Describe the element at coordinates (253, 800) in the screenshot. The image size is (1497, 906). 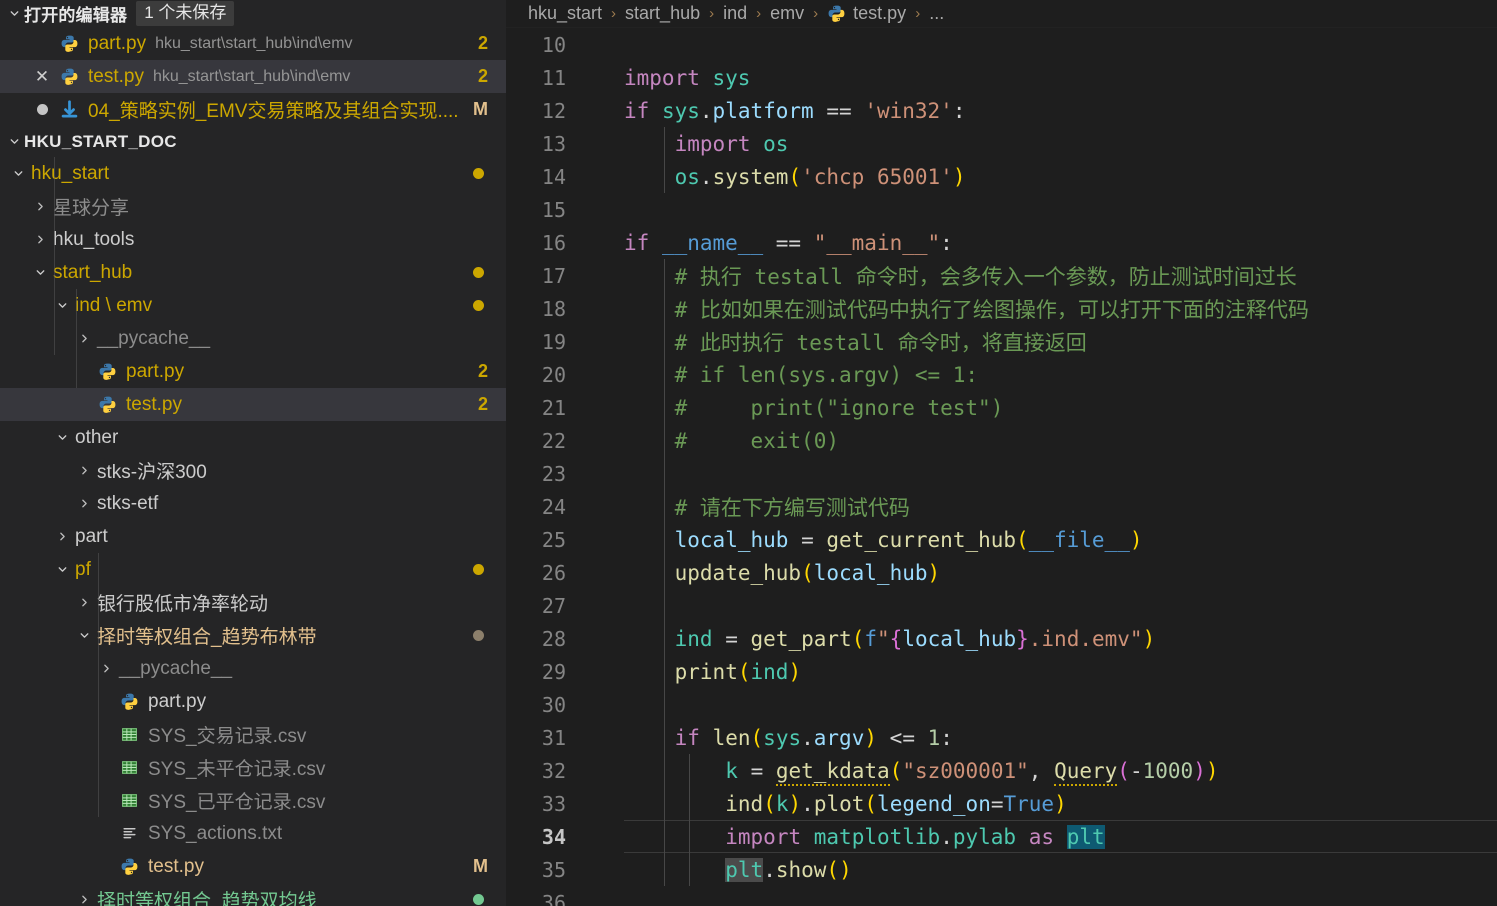
I see `tree-item: SYS_已平仓记录.csv` at that location.